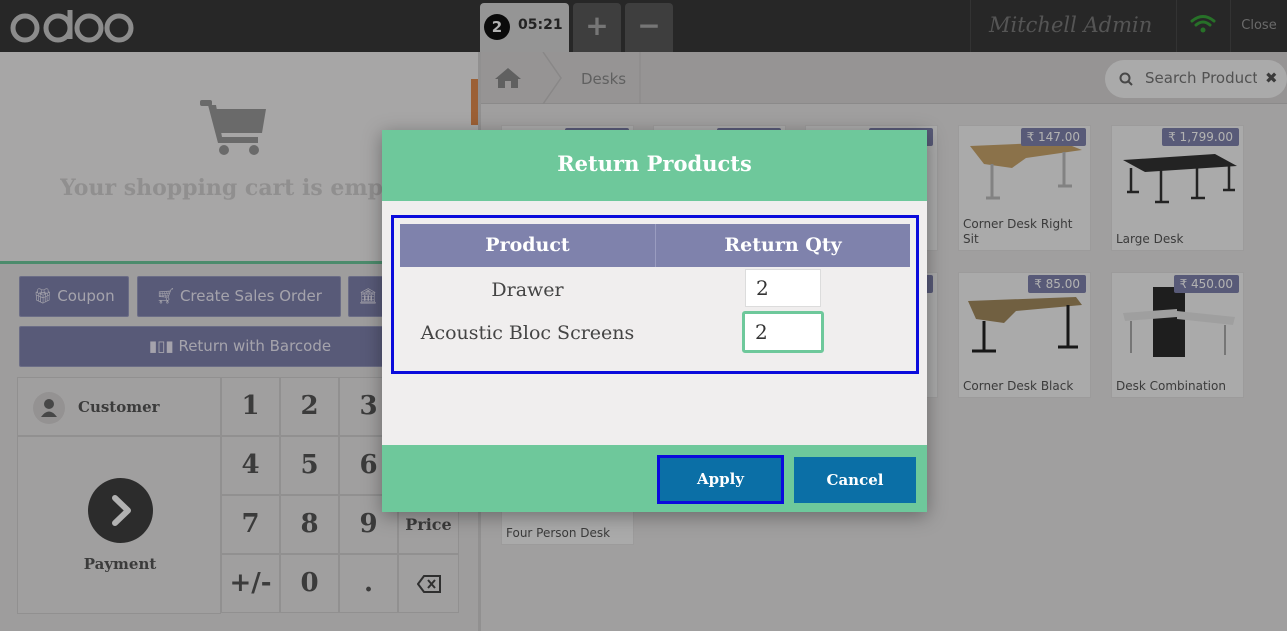 The width and height of the screenshot is (1287, 631). What do you see at coordinates (783, 245) in the screenshot?
I see `column-header-return-qty: Return Qty` at bounding box center [783, 245].